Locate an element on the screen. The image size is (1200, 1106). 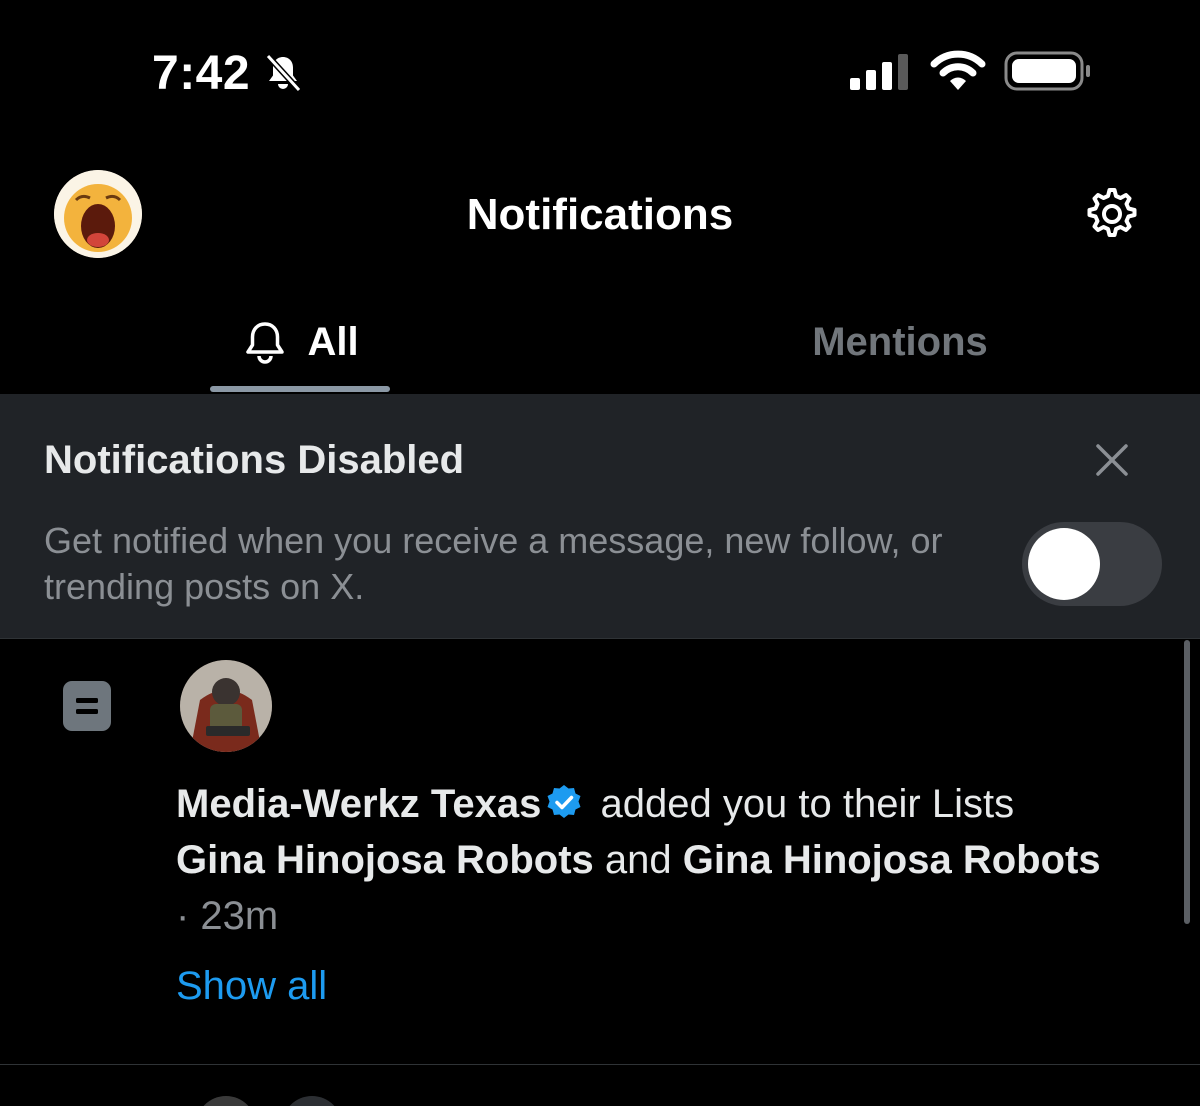
verified-badge-icon is located at coordinates (564, 801).